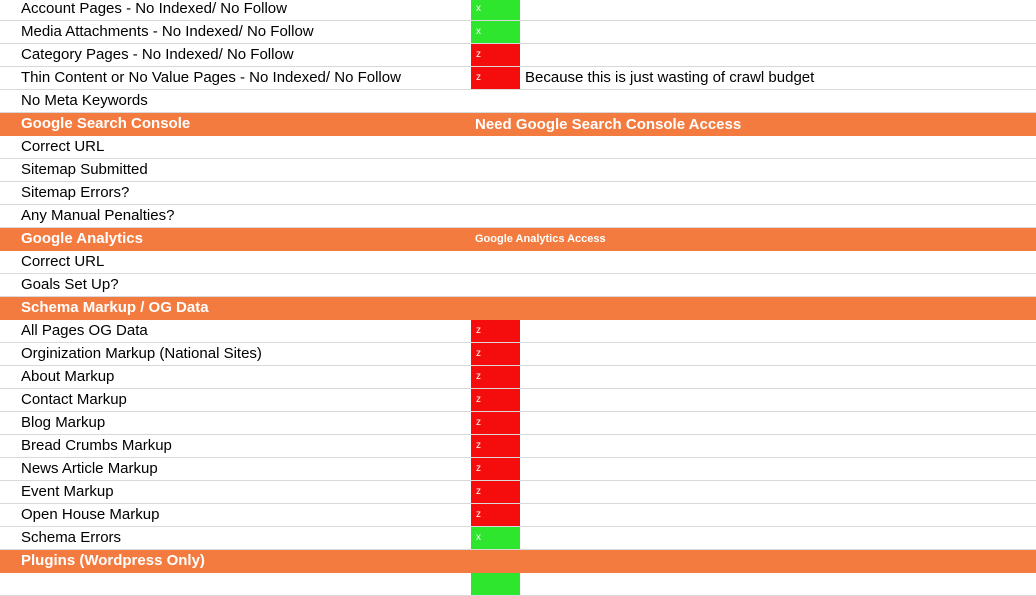 Image resolution: width=1036 pixels, height=596 pixels. What do you see at coordinates (246, 538) in the screenshot?
I see `row-label: Schema Errors` at bounding box center [246, 538].